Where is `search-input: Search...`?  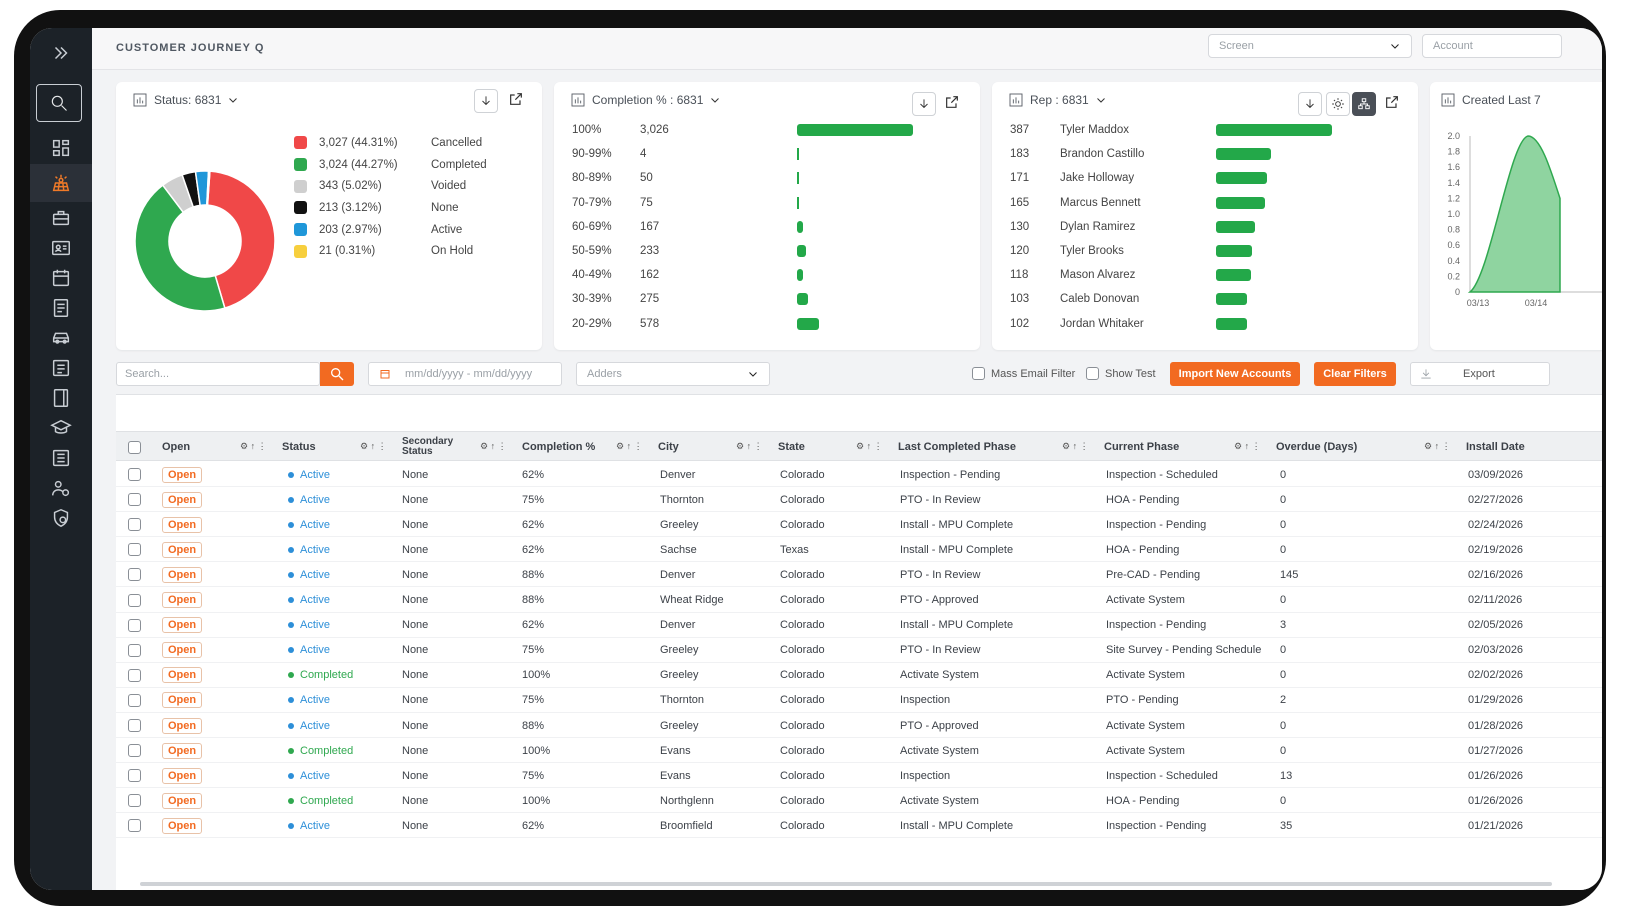 search-input: Search... is located at coordinates (218, 374).